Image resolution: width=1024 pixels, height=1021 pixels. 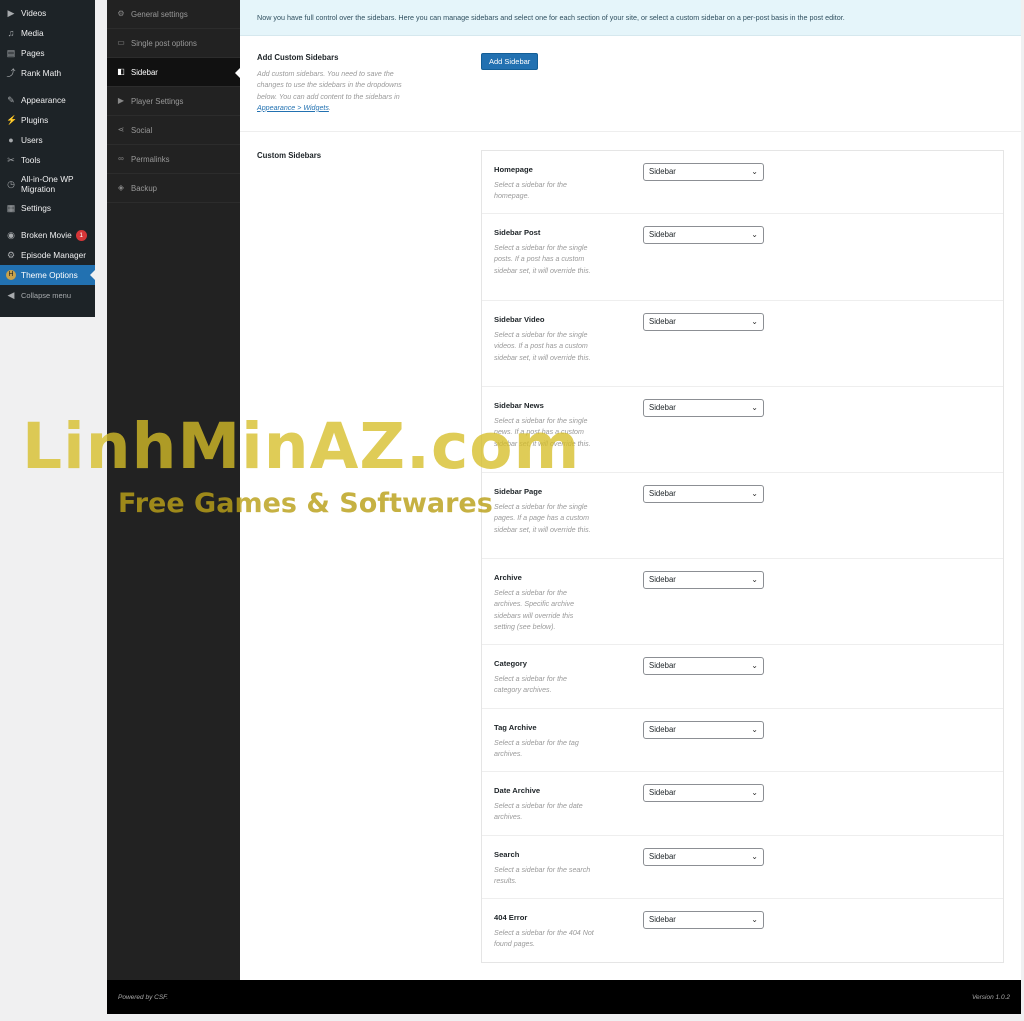 I want to click on nav-item-permalinks: ∞ Permalinks, so click(x=173, y=159).